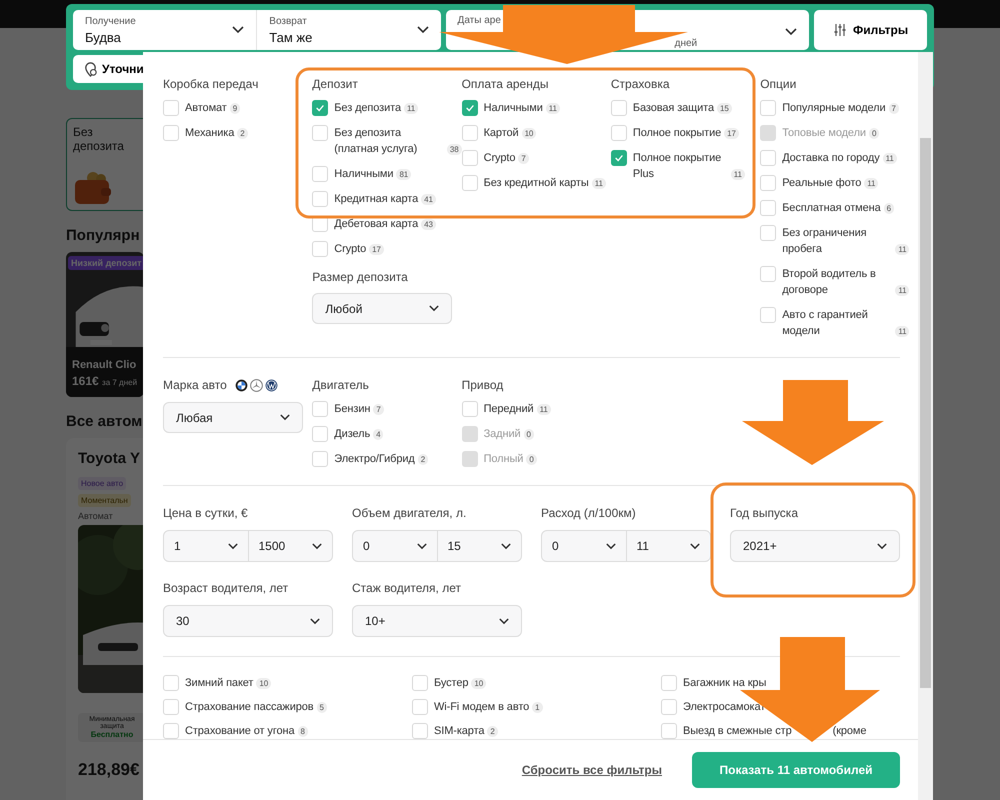  What do you see at coordinates (103, 235) in the screenshot?
I see `section-heading: Популярн` at bounding box center [103, 235].